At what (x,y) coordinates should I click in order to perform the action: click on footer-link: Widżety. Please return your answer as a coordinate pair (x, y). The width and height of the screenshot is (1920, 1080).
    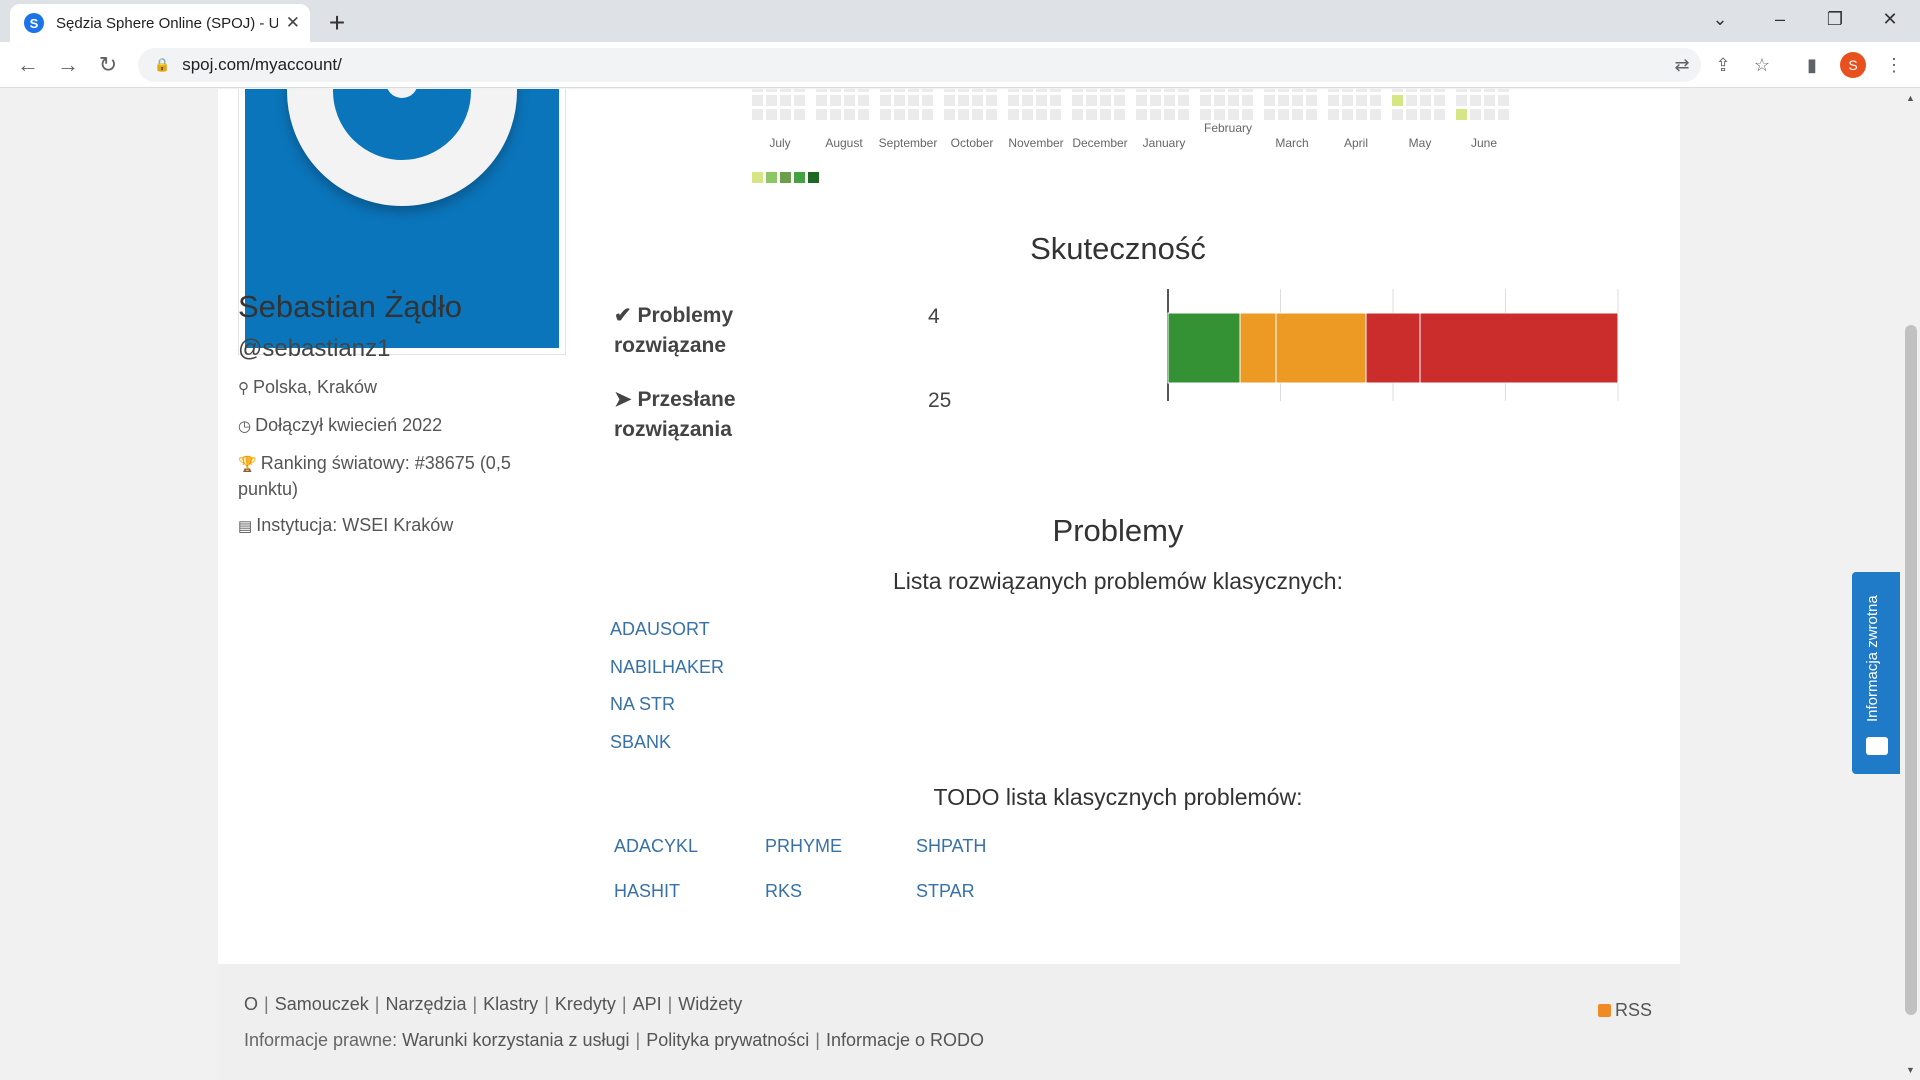
    Looking at the image, I should click on (710, 1004).